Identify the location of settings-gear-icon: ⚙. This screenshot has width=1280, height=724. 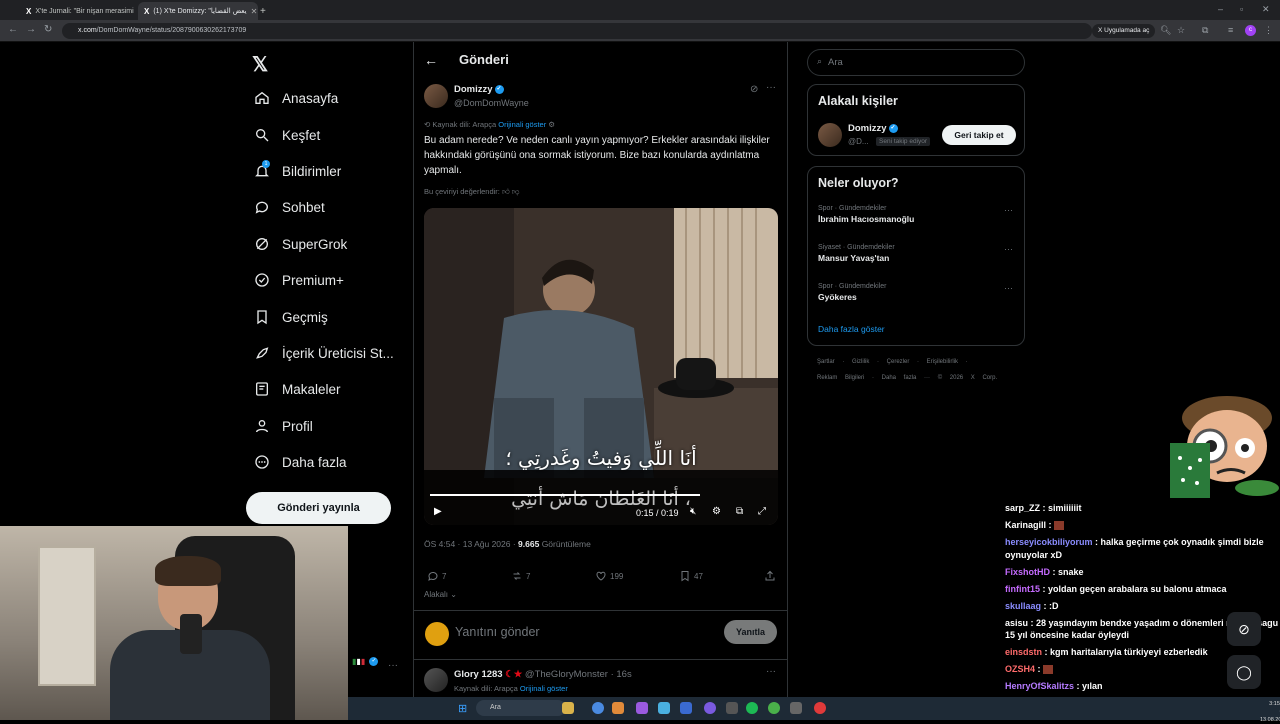
(551, 124).